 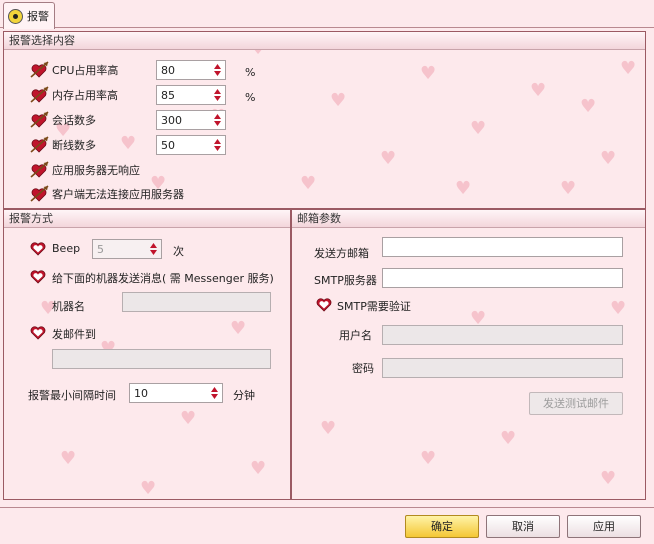 I want to click on password-label: 密码, so click(x=363, y=368).